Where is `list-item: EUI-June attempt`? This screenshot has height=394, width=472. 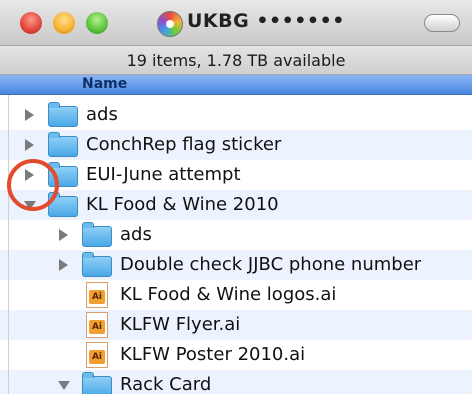
list-item: EUI-June attempt is located at coordinates (236, 175).